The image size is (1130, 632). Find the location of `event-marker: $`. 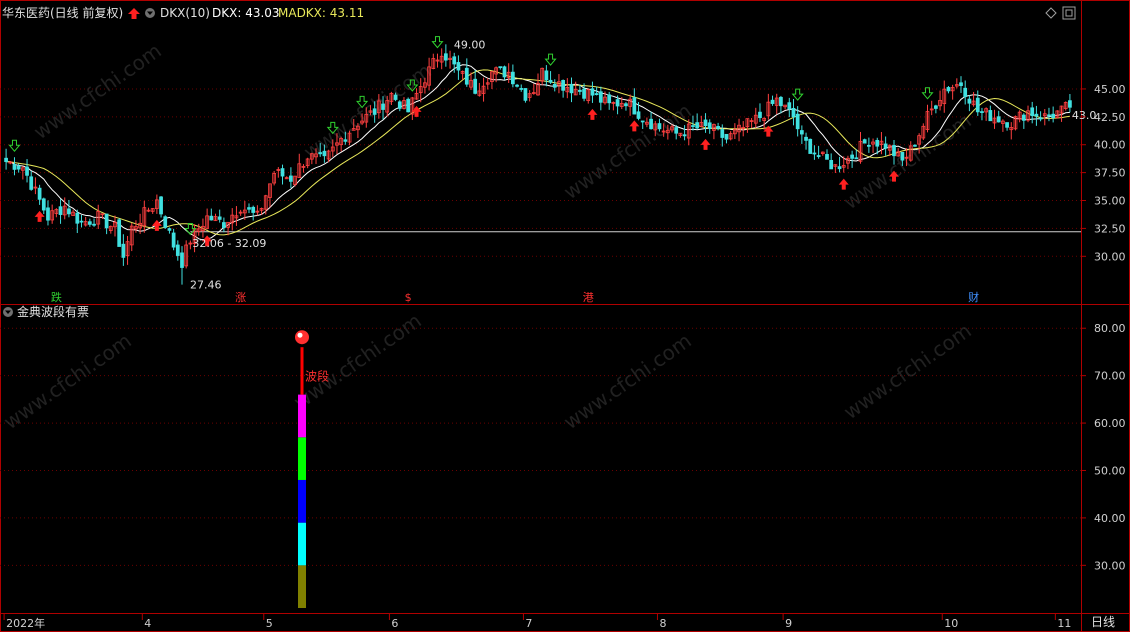

event-marker: $ is located at coordinates (408, 297).